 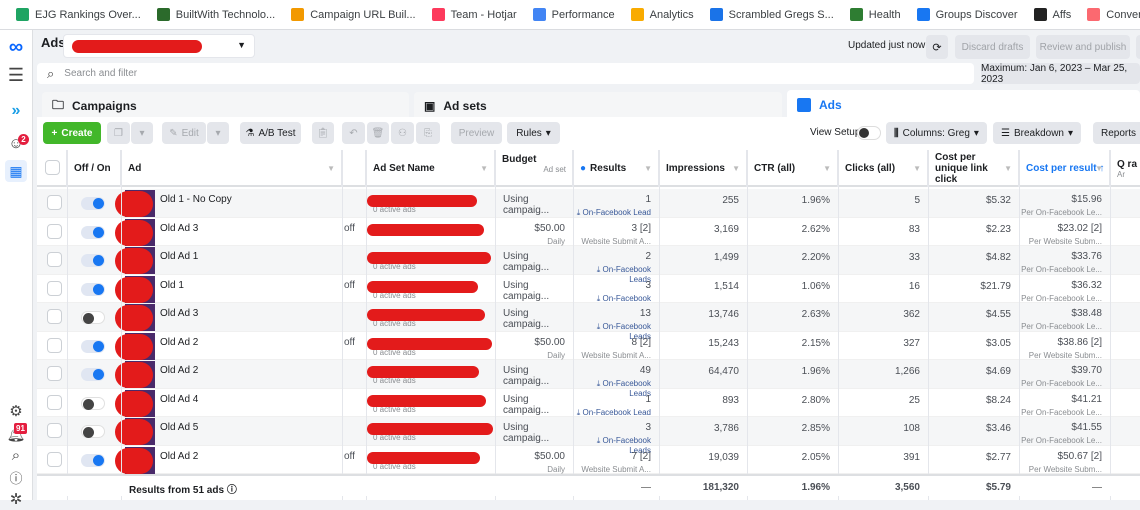 What do you see at coordinates (179, 260) in the screenshot?
I see `ad-name: Old Ad 1` at bounding box center [179, 260].